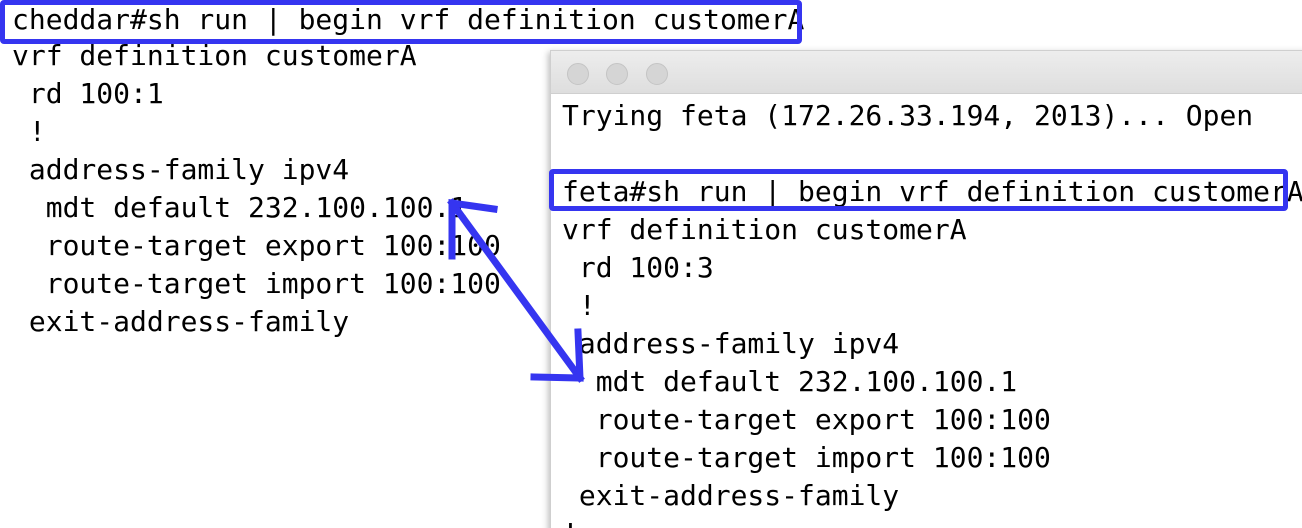 The width and height of the screenshot is (1302, 528). Describe the element at coordinates (256, 283) in the screenshot. I see `left-terminal-line: route-target import 100:100` at that location.